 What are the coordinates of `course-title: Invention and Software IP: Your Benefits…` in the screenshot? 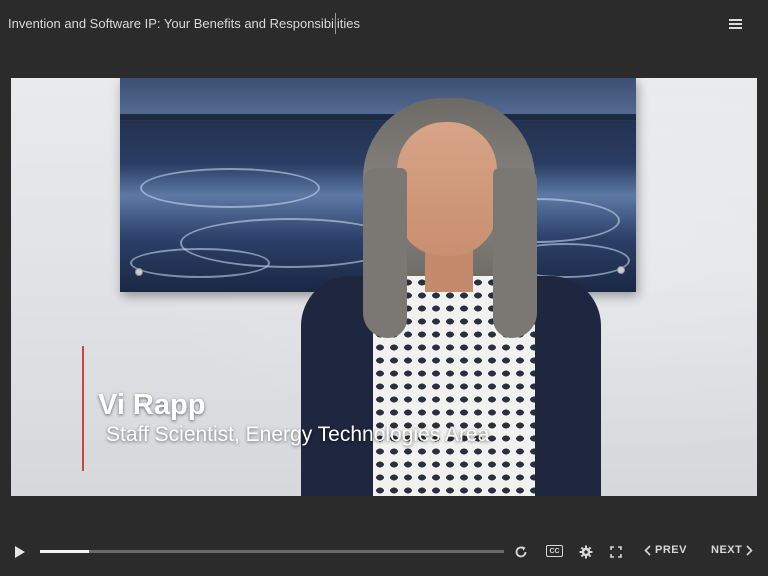 It's located at (184, 23).